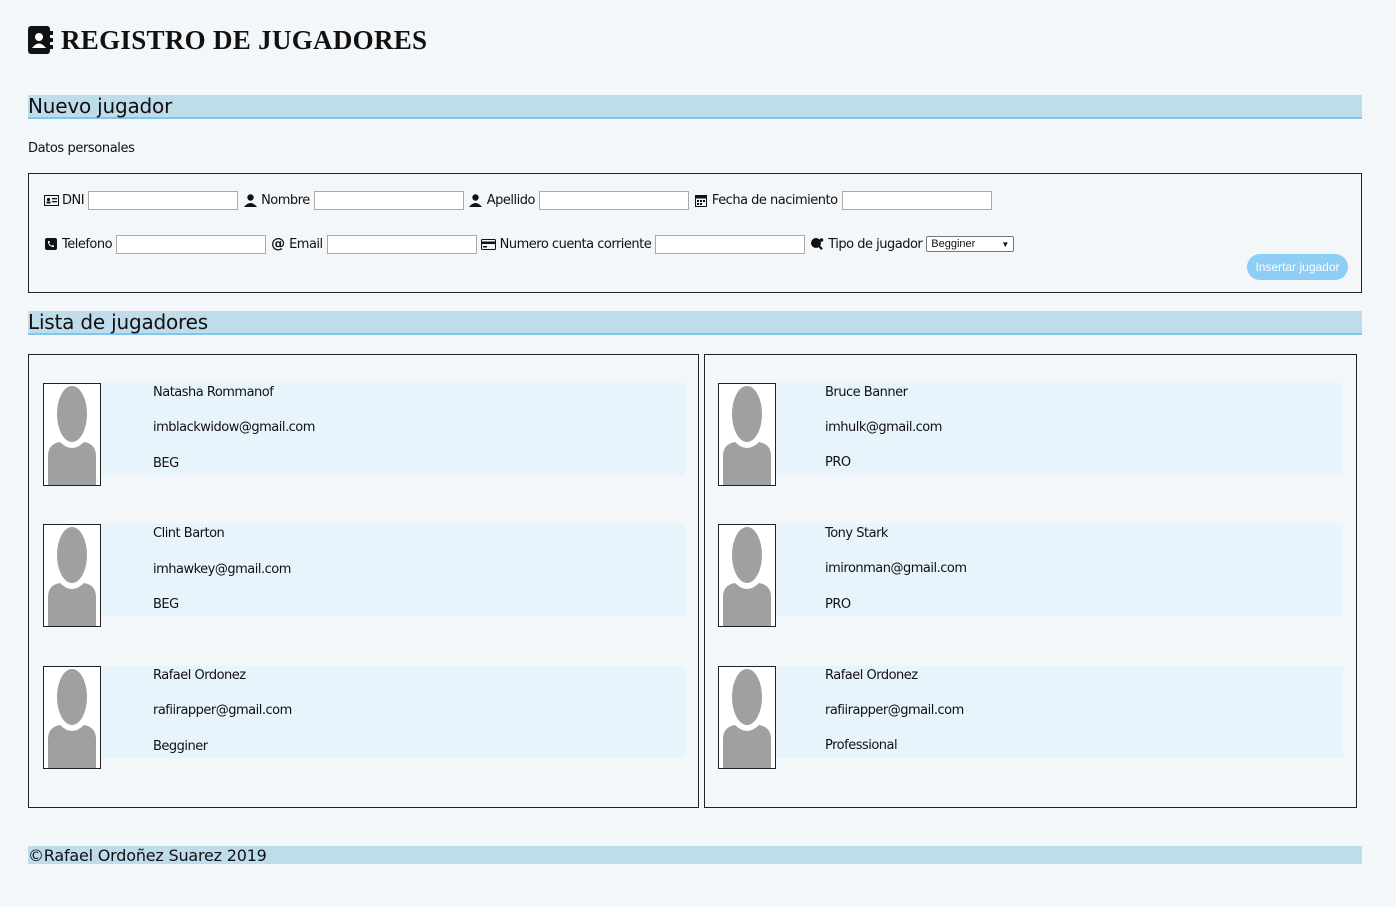 The height and width of the screenshot is (907, 1396). I want to click on player-card: Tony Stark imironman@gmail.com PRO, so click(1030, 575).